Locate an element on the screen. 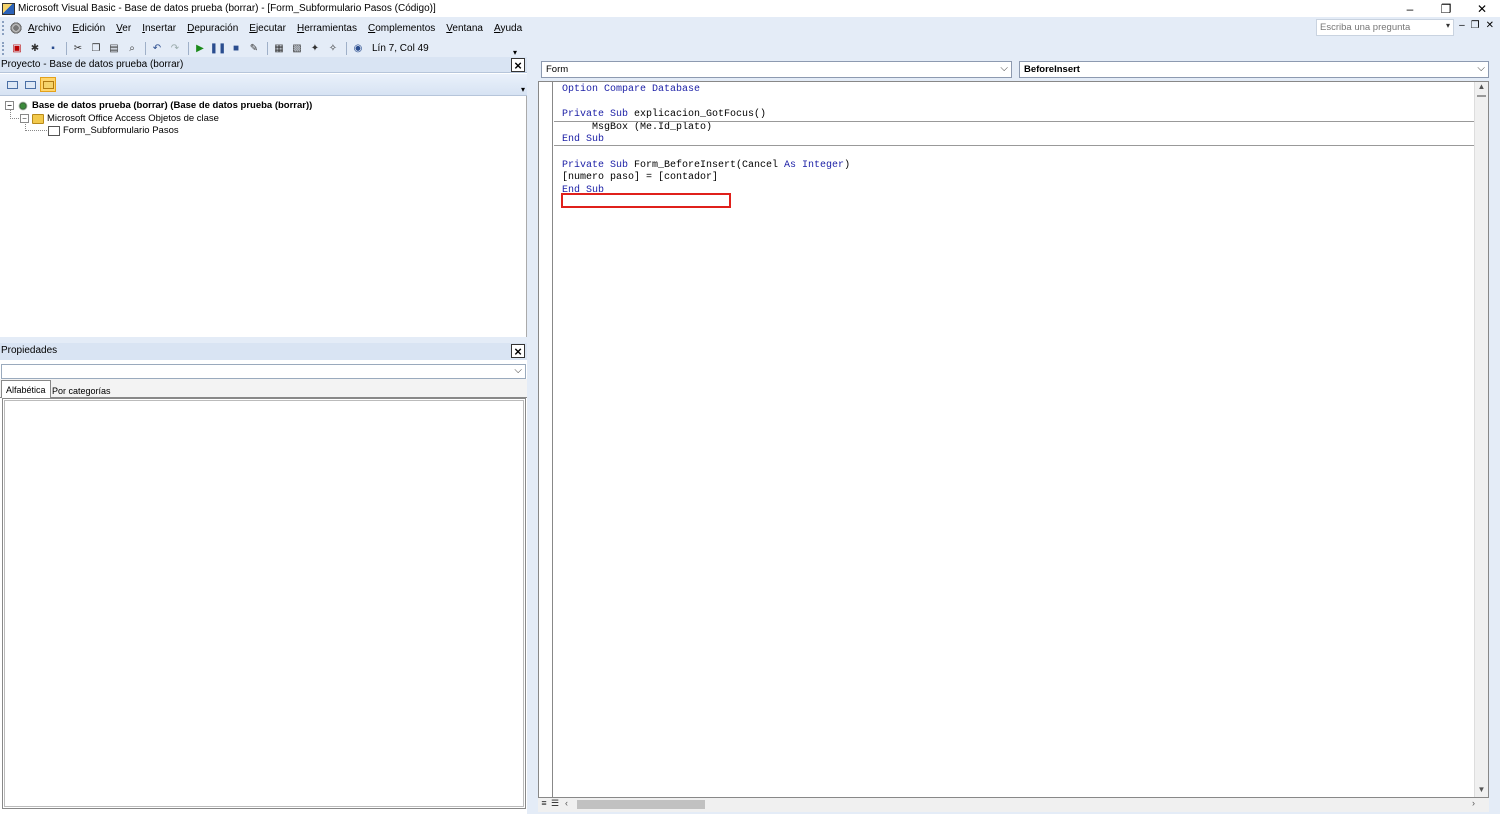 Image resolution: width=1500 pixels, height=814 pixels. object-select-value: Form is located at coordinates (557, 69).